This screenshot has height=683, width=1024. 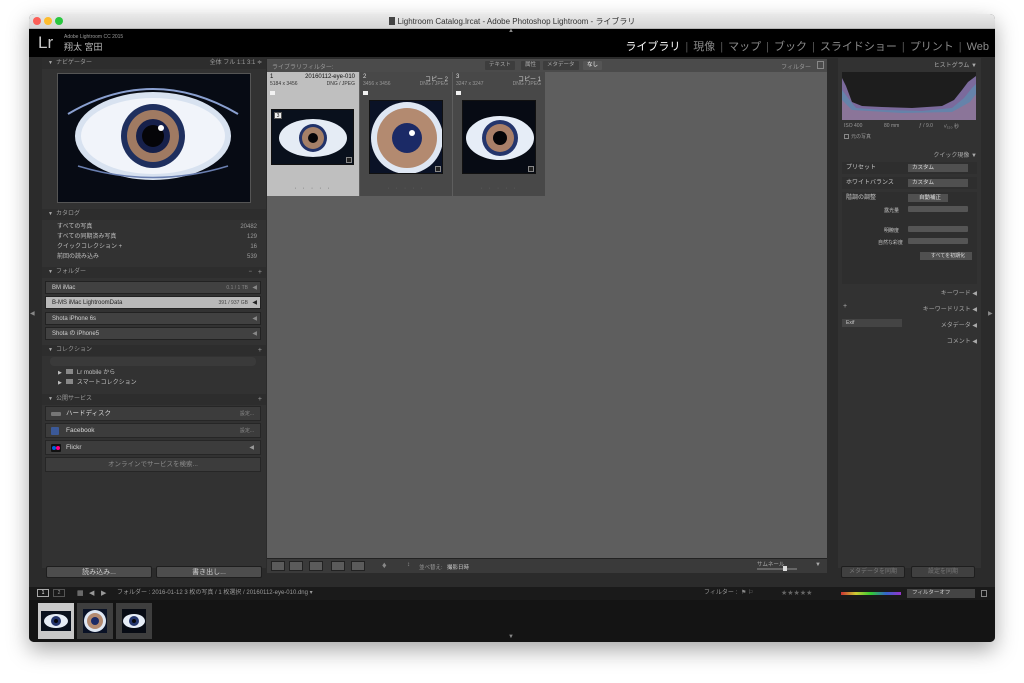 What do you see at coordinates (153, 333) in the screenshot?
I see `volume-iphone-5: Shota の iPhone5 ◀` at bounding box center [153, 333].